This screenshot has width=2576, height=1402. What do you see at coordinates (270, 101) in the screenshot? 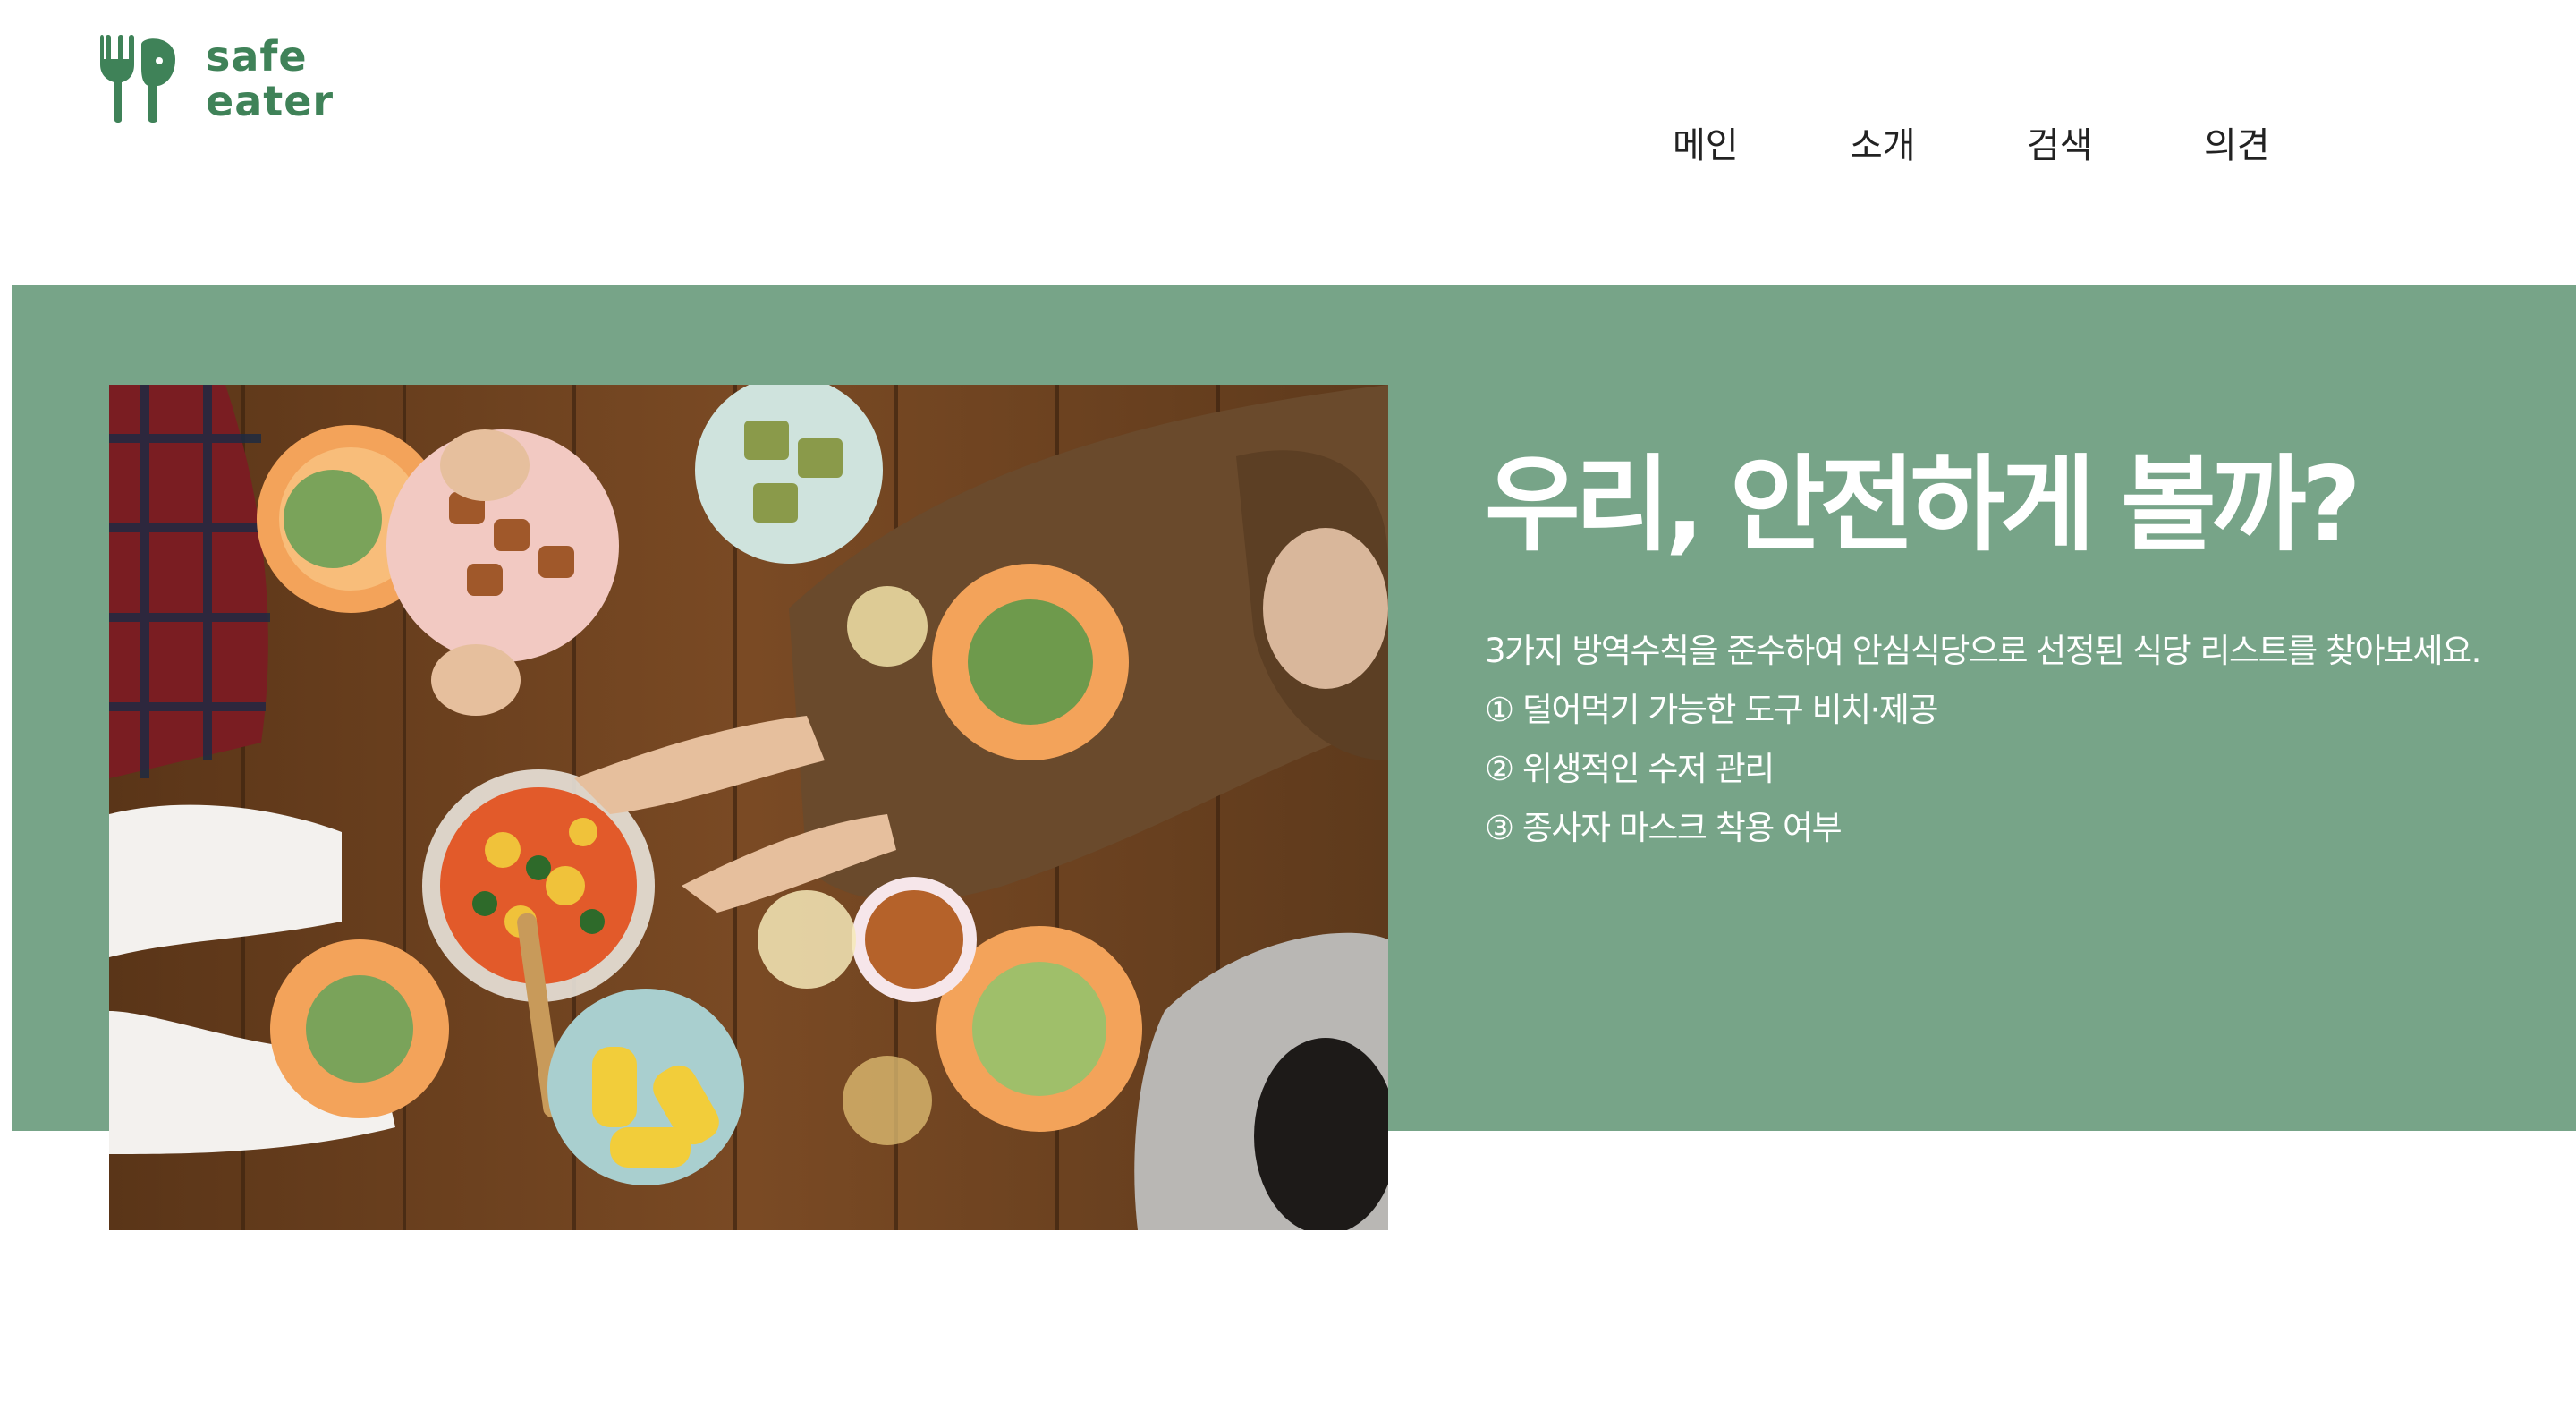
I see `logo-line-2: eater` at bounding box center [270, 101].